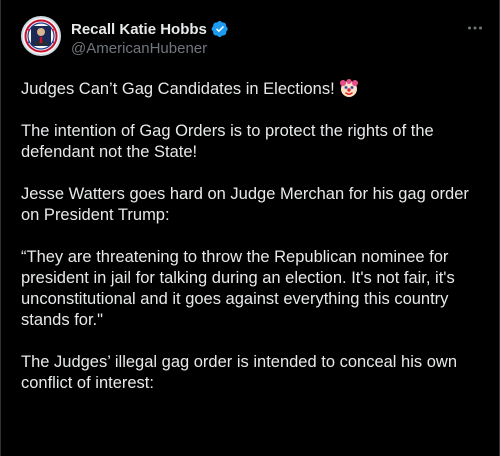  I want to click on author-avatar, so click(41, 36).